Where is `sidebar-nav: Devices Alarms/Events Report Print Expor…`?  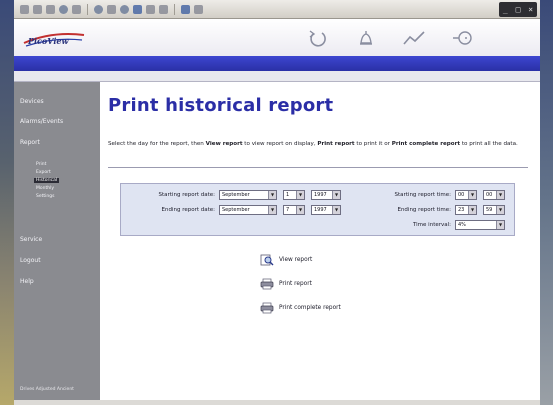
sidebar-nav: Devices Alarms/Events Report Print Expor… is located at coordinates (57, 241).